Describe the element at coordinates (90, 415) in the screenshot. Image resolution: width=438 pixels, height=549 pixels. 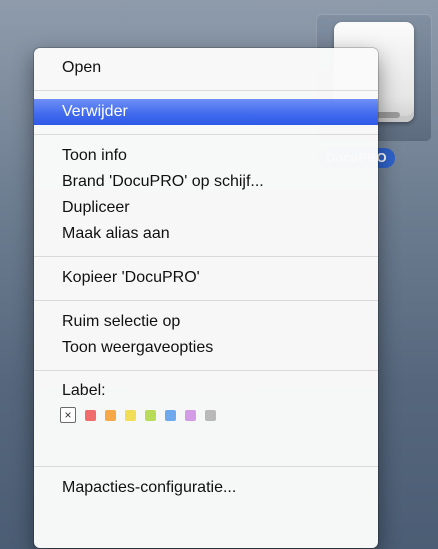
I see `label-swatch-red` at that location.